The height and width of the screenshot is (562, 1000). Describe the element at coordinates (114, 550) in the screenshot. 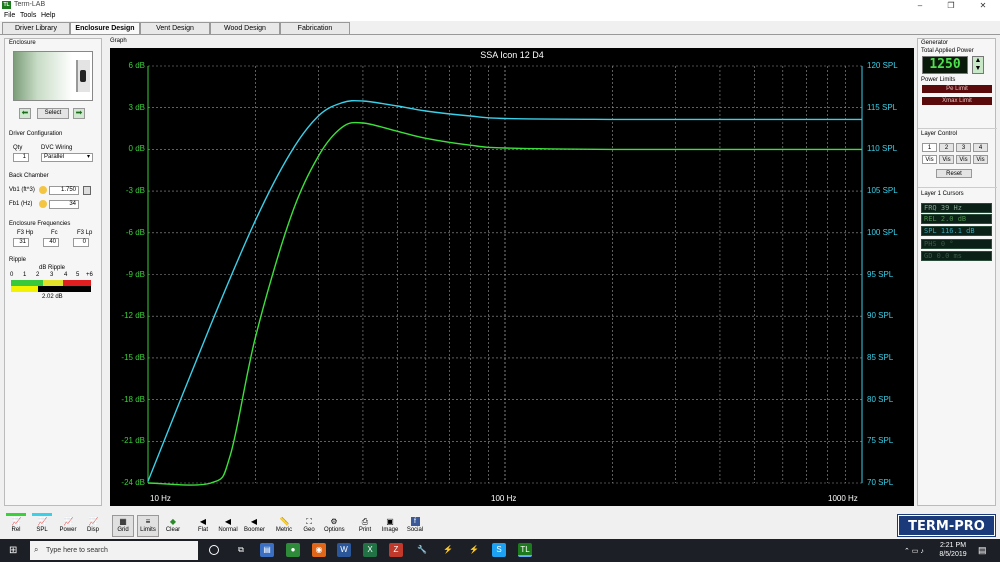

I see `taskbar-search-input: Type here to search` at that location.